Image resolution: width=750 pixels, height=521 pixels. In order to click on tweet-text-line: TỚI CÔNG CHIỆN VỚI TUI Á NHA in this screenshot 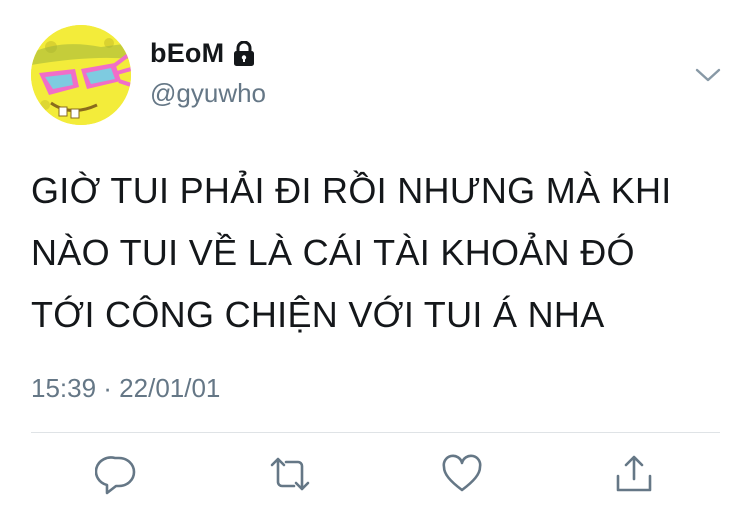, I will do `click(318, 314)`.